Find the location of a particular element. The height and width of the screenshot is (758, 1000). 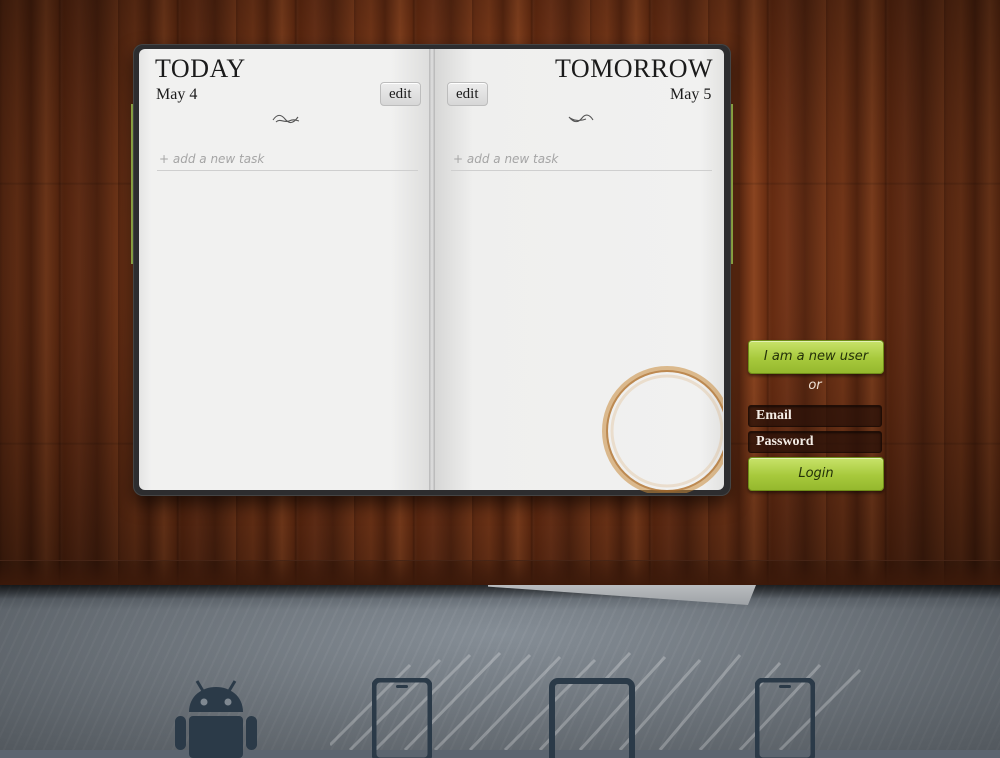

or-separator: or is located at coordinates (815, 385).